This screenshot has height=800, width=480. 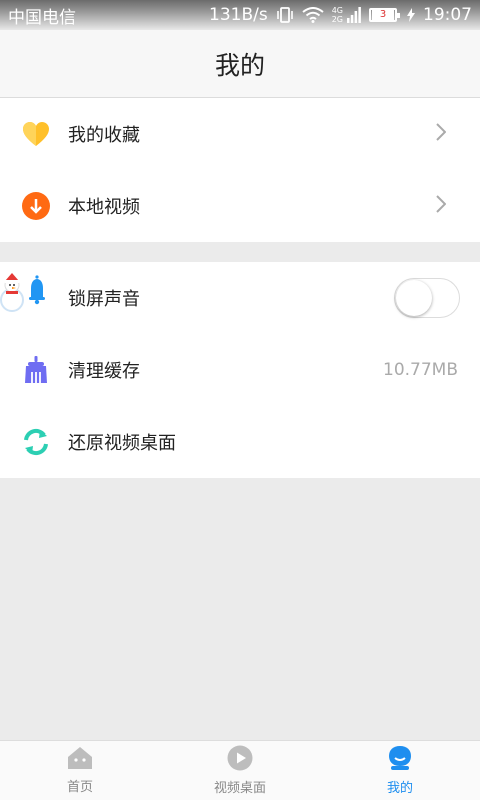 I want to click on local-videos-label: 本地视频, so click(x=104, y=207).